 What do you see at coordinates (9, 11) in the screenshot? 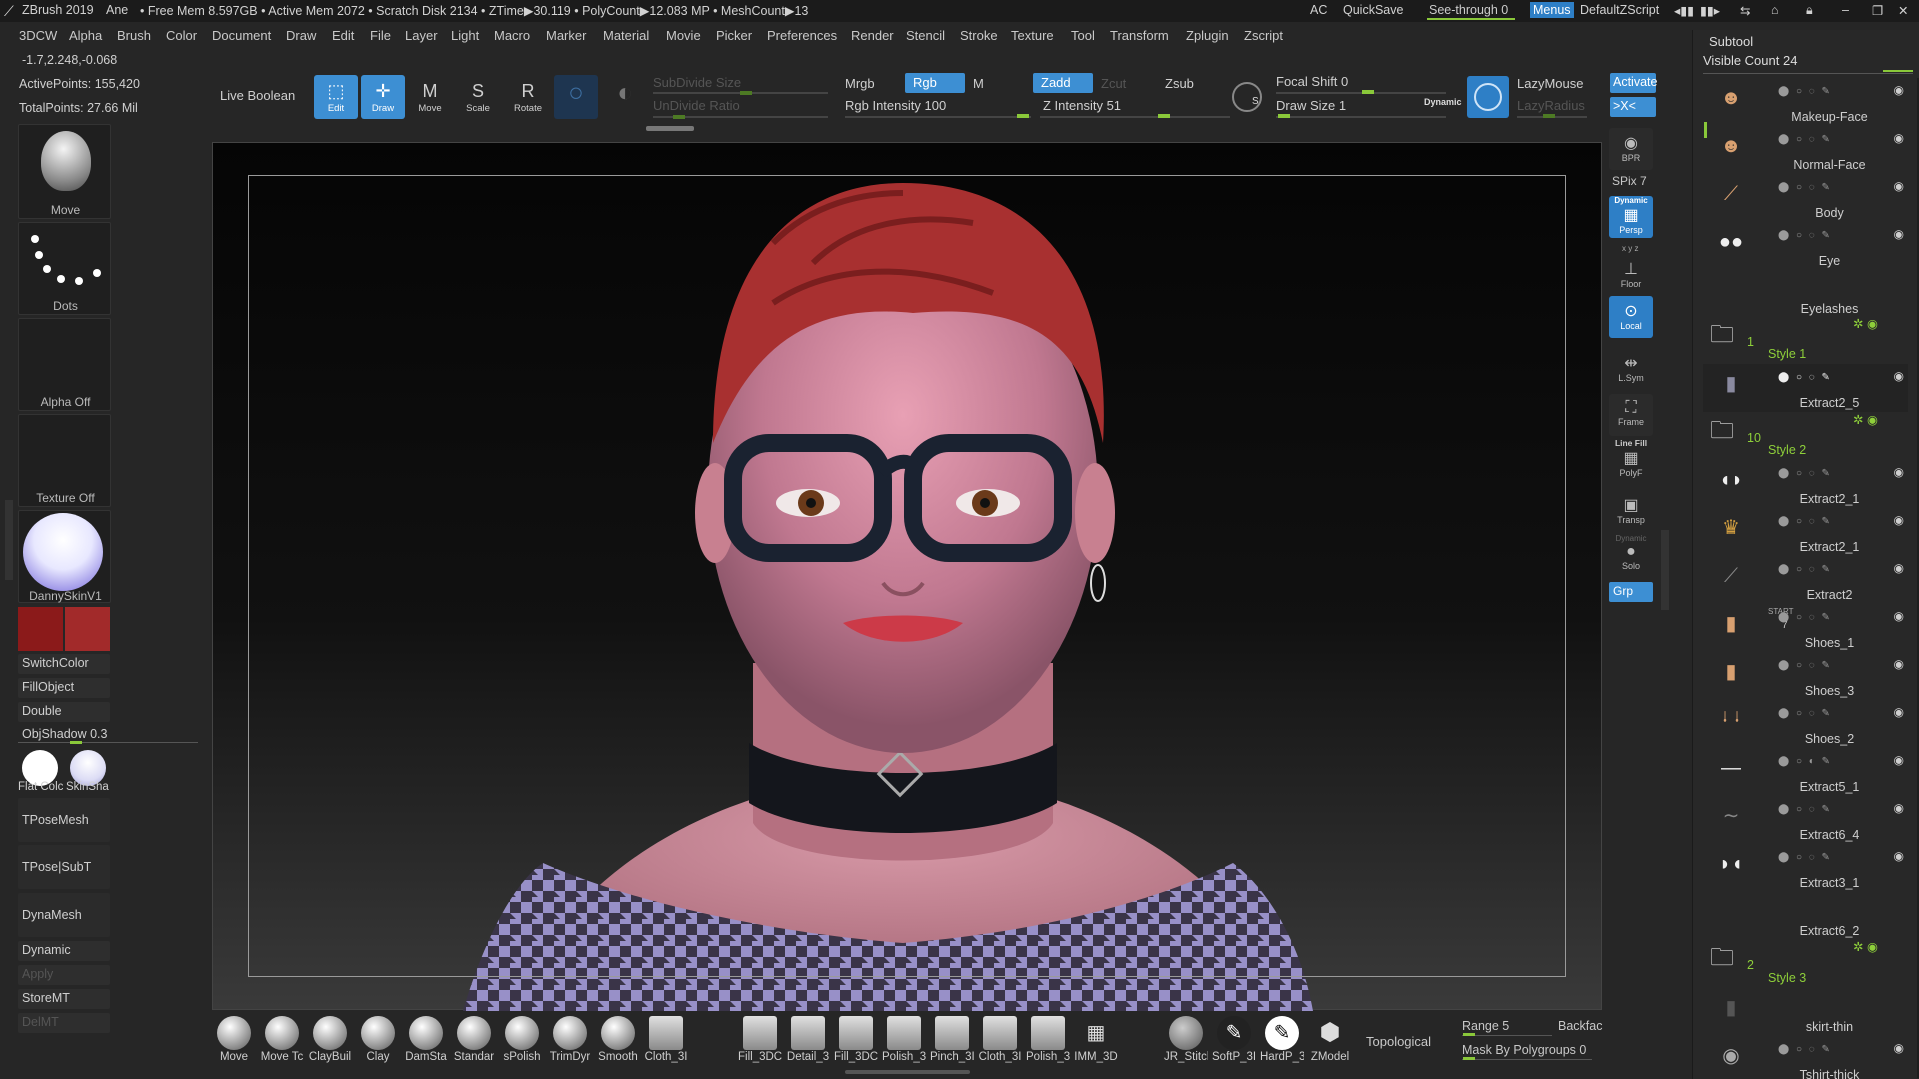
I see `zbrush-logo-icon: ⟋` at bounding box center [9, 11].